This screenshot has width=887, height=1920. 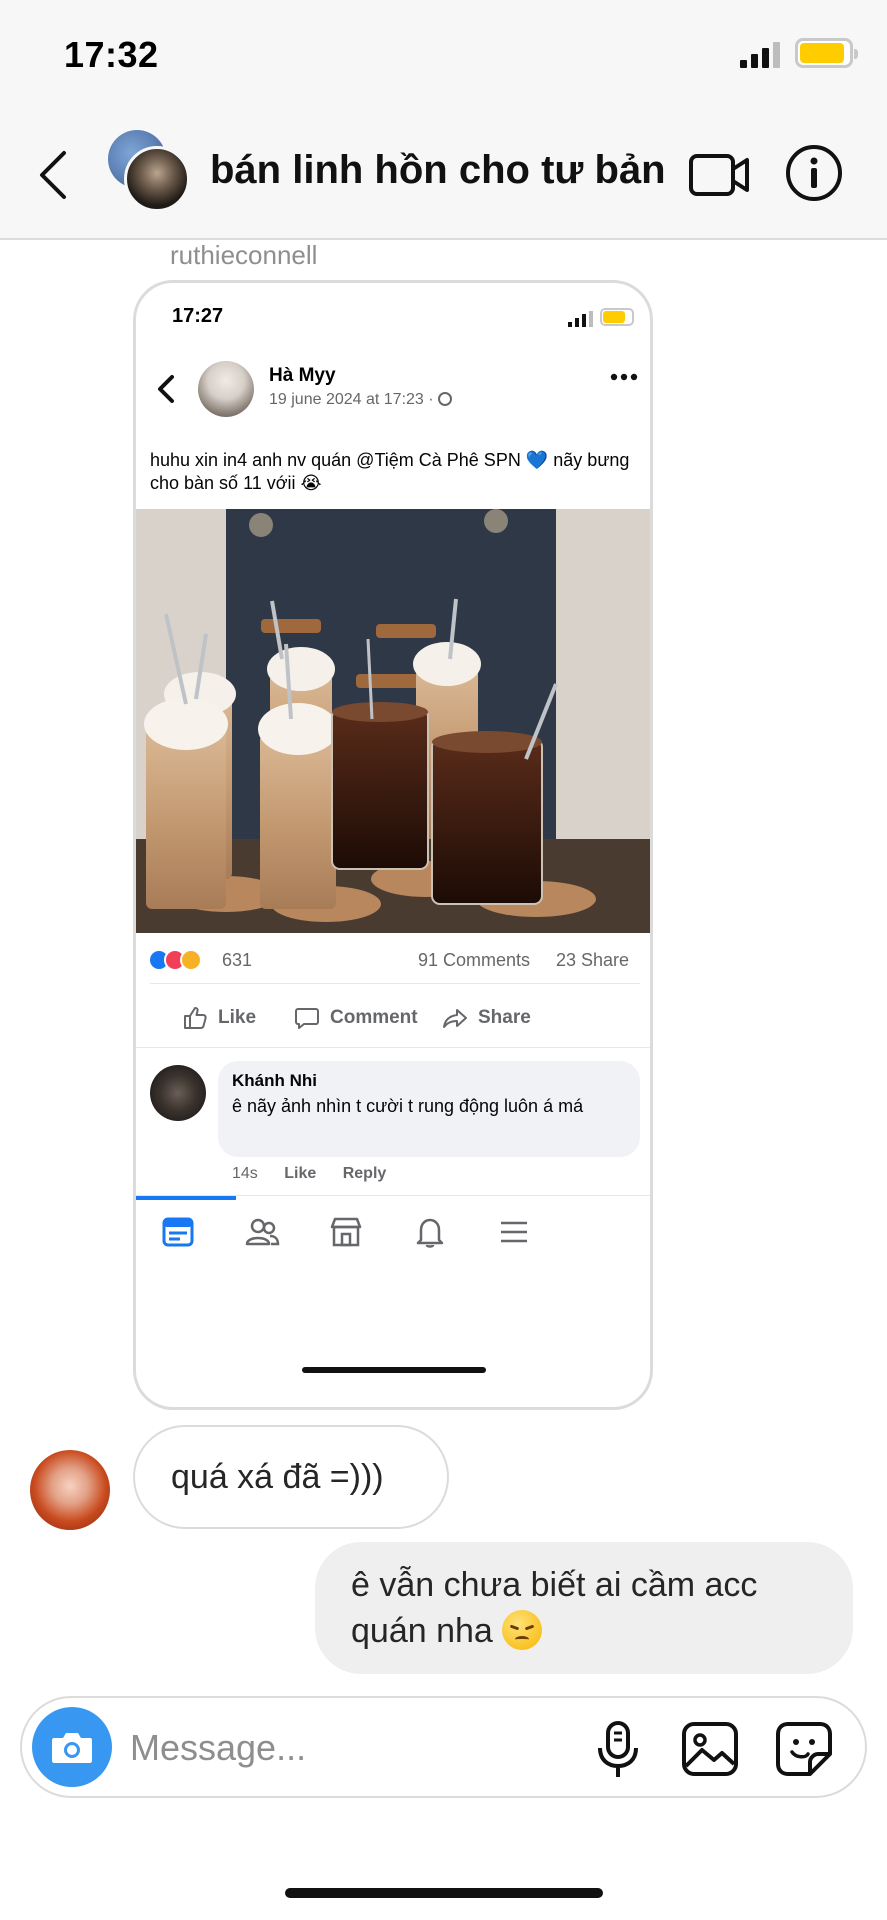 I want to click on group-avatar, so click(x=149, y=171).